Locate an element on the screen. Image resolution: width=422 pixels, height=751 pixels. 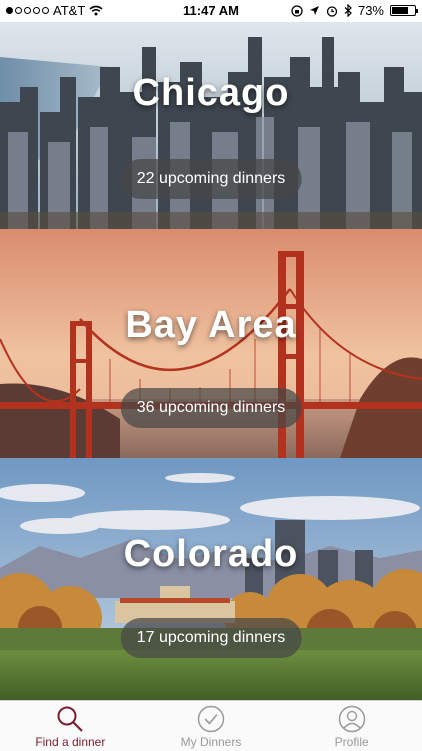
battery-icon is located at coordinates (404, 10).